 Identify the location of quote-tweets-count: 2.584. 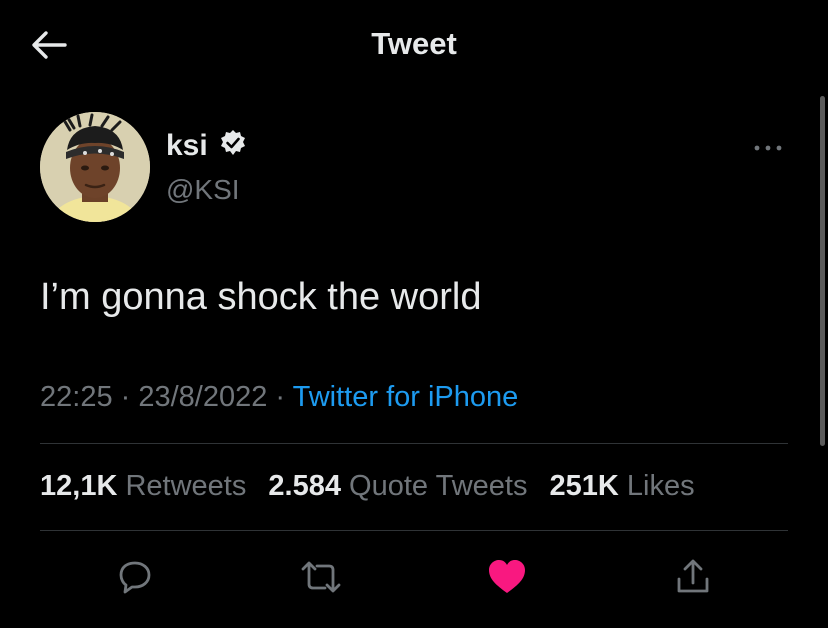
(304, 486).